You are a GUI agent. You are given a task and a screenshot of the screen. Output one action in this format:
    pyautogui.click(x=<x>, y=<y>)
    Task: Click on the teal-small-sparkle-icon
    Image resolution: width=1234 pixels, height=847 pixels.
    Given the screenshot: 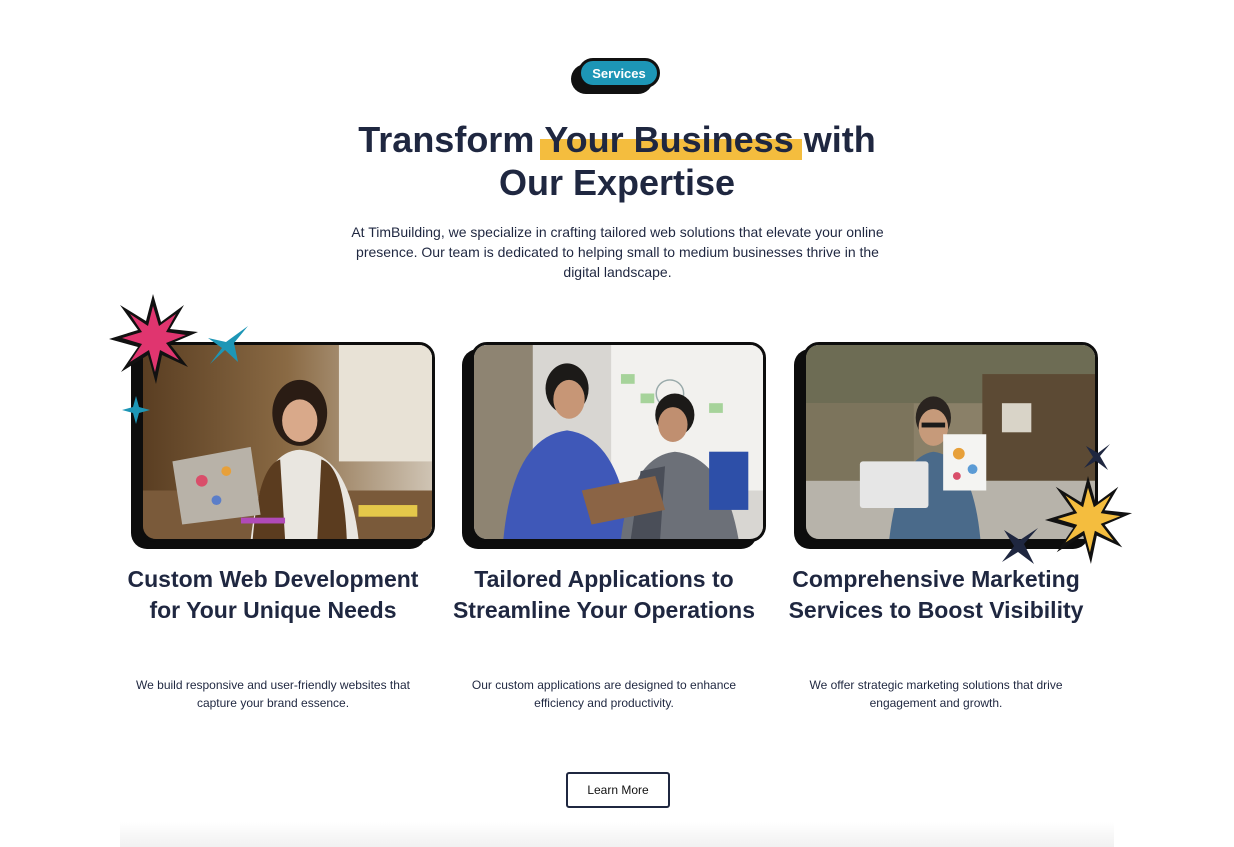 What is the action you would take?
    pyautogui.click(x=136, y=410)
    